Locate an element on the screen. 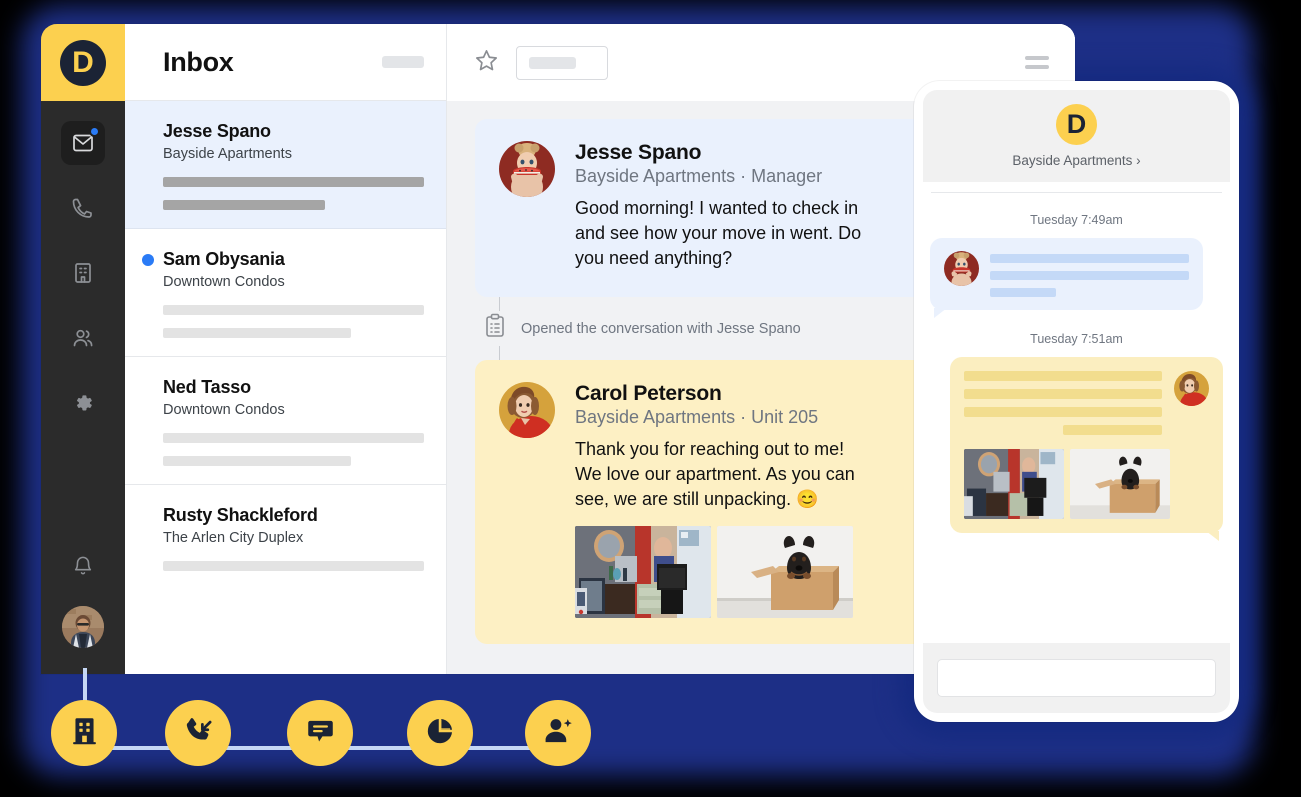  phone-org-label: Bayside Apartments is located at coordinates (1072, 160).